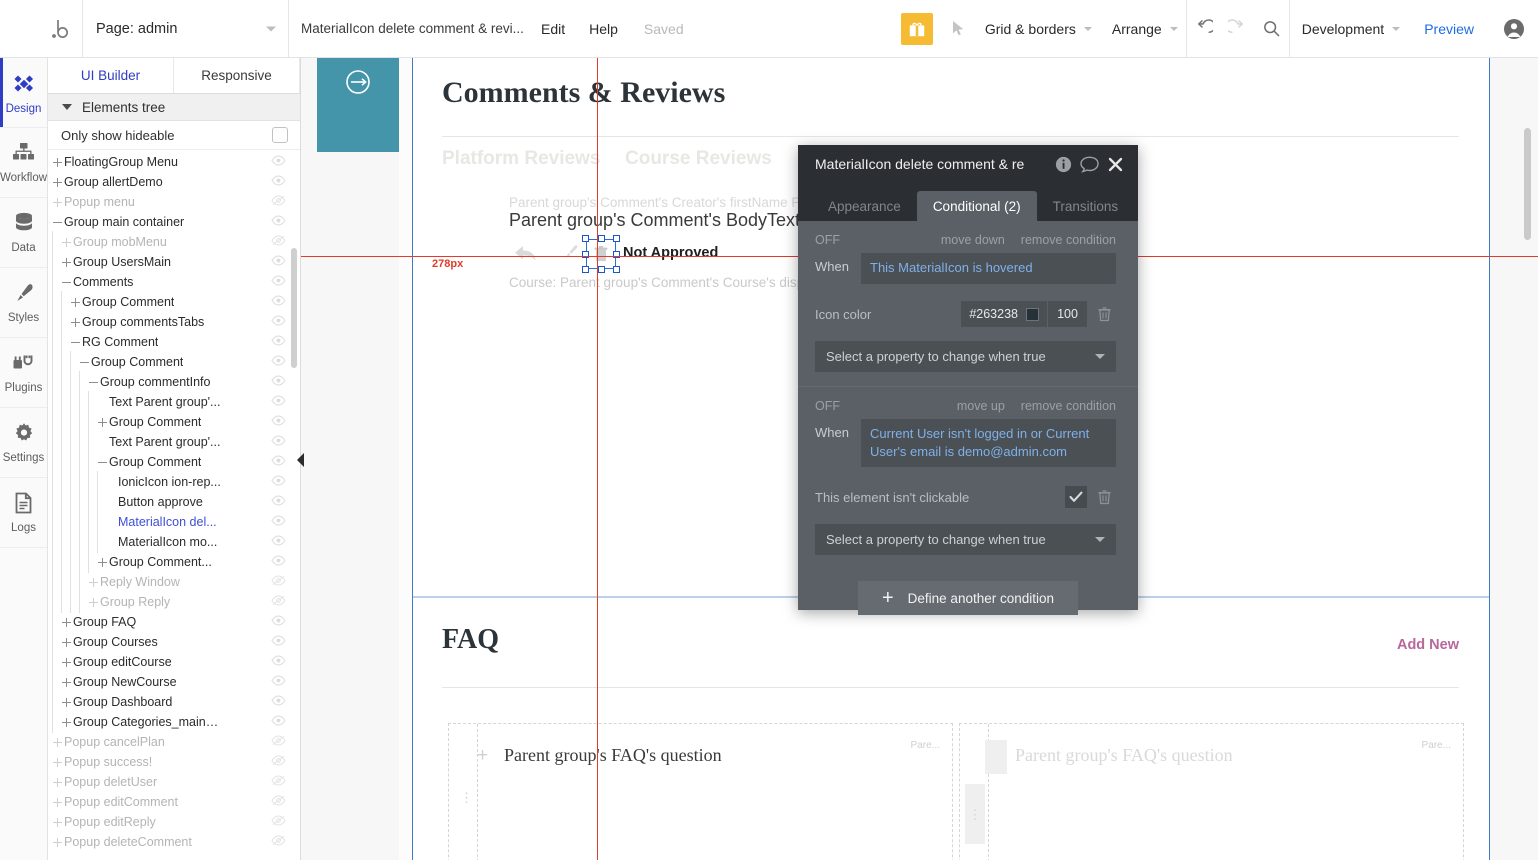 This screenshot has width=1538, height=860. What do you see at coordinates (174, 582) in the screenshot?
I see `tree-node: Reply Window` at bounding box center [174, 582].